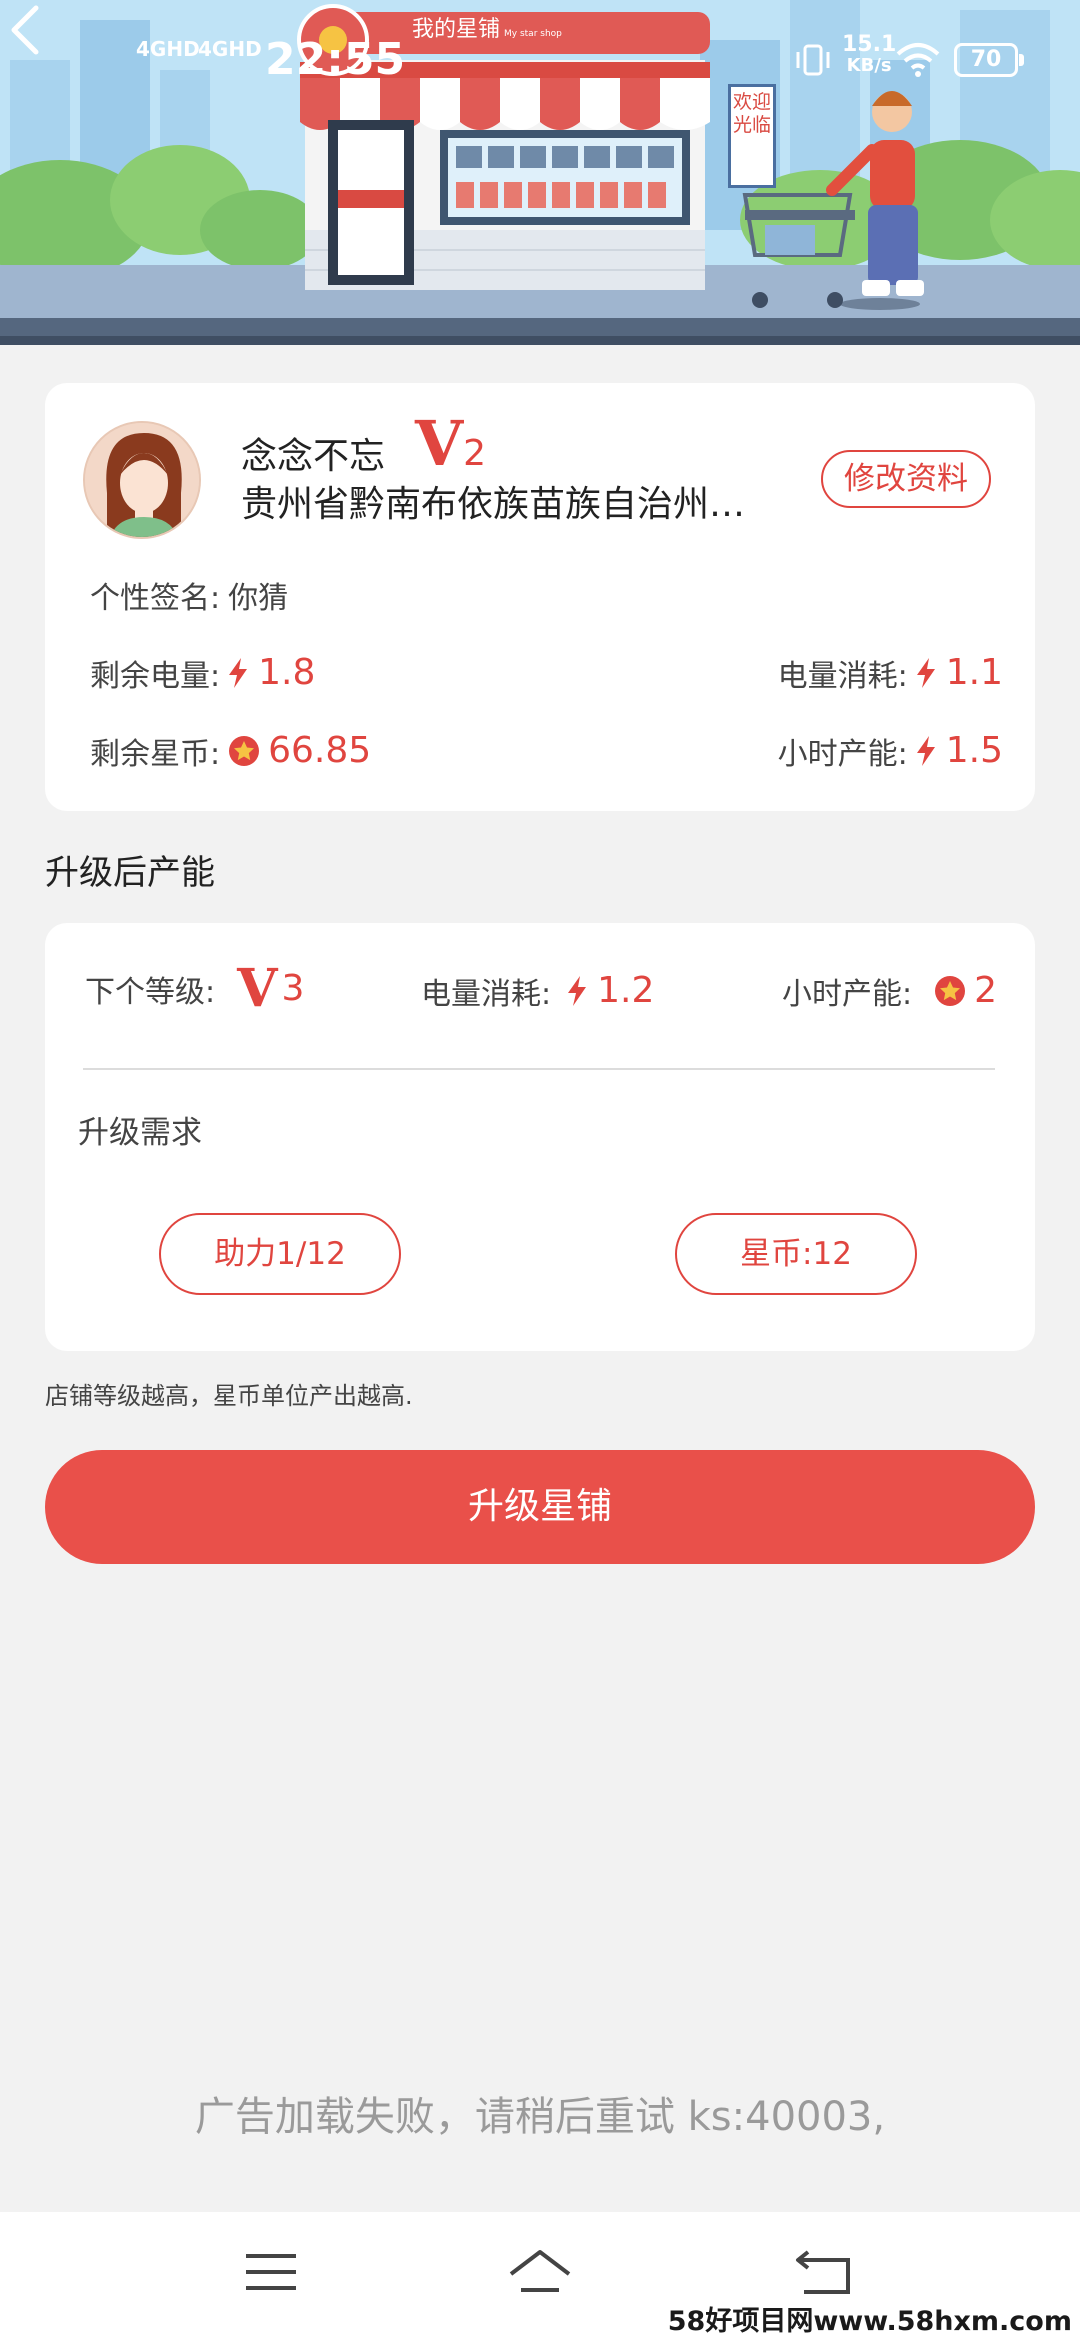 The image size is (1080, 2340). I want to click on edit-profile-button: 修改资料, so click(906, 479).